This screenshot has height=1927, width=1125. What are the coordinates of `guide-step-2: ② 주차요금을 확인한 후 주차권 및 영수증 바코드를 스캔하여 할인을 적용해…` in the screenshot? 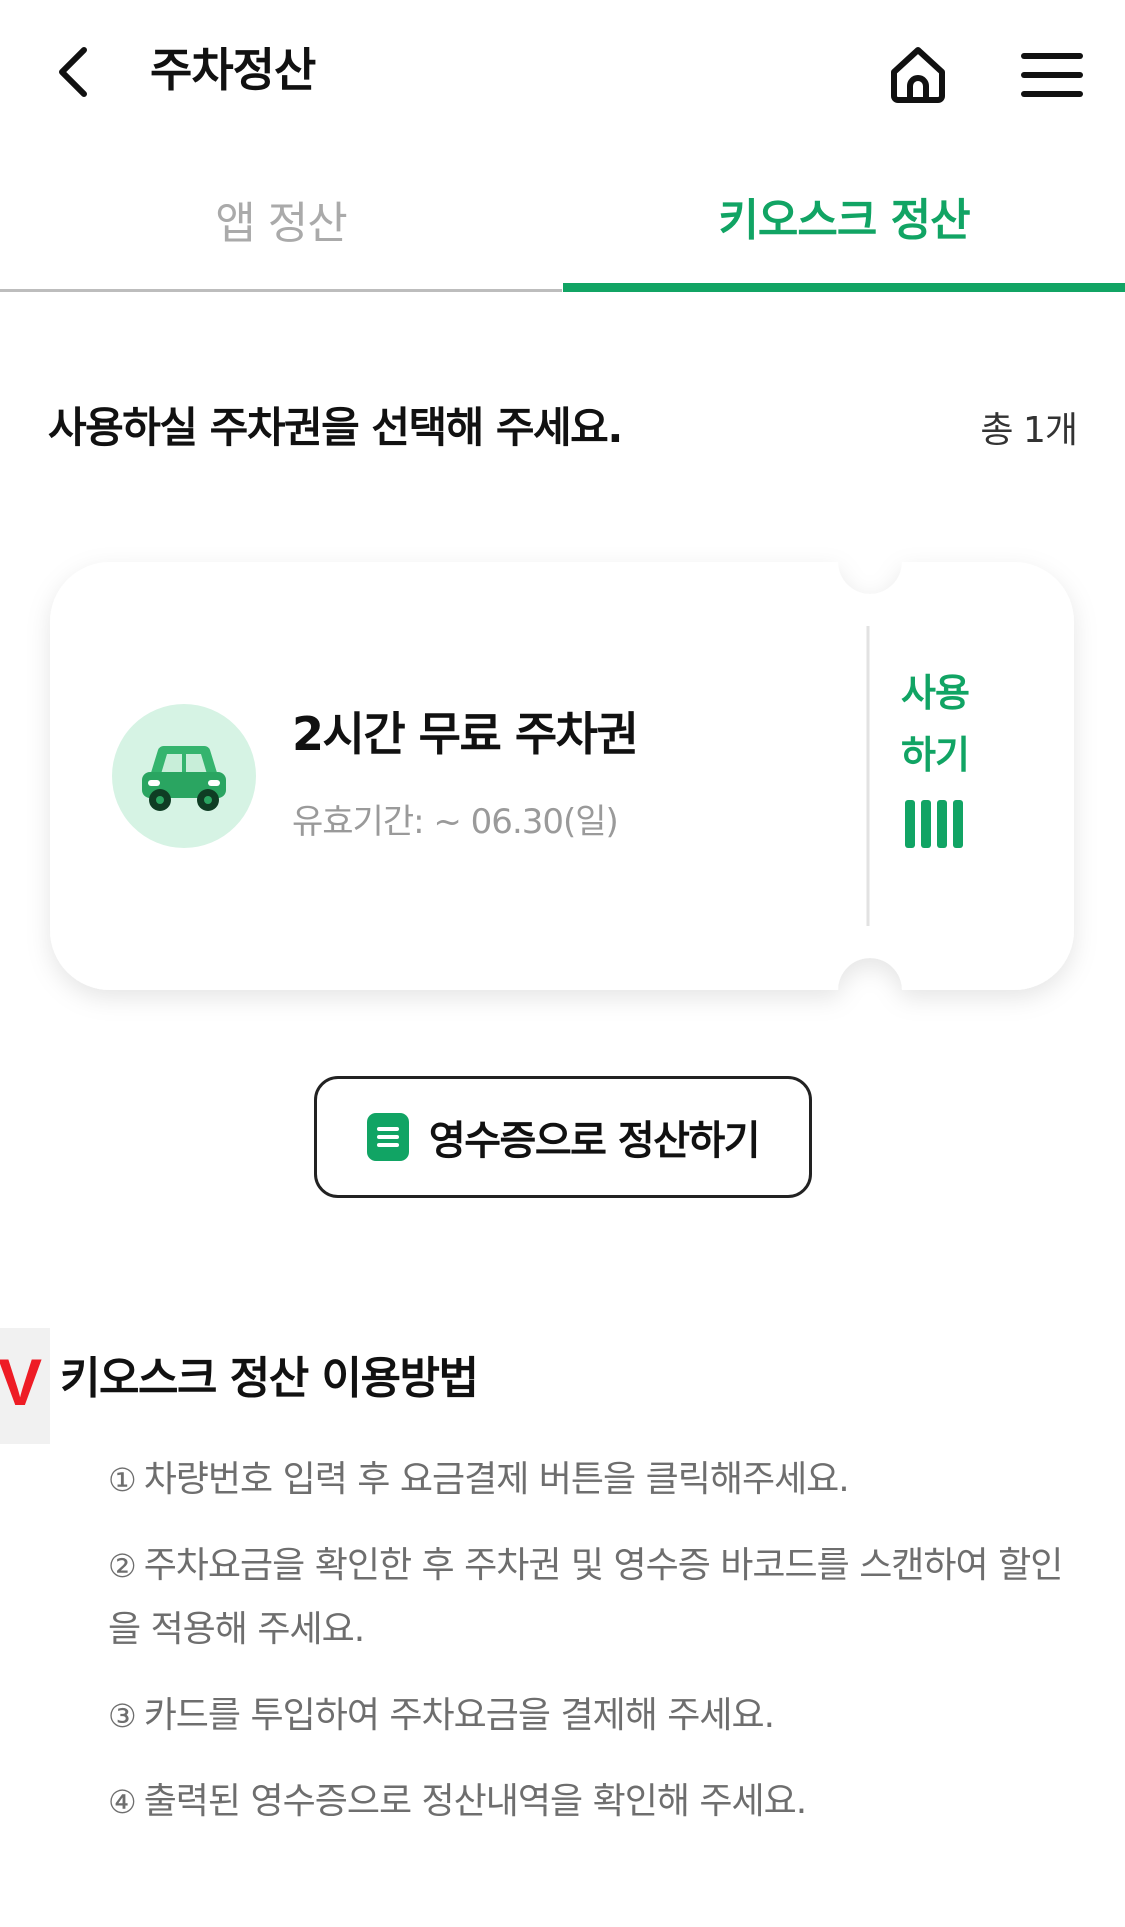 It's located at (593, 1598).